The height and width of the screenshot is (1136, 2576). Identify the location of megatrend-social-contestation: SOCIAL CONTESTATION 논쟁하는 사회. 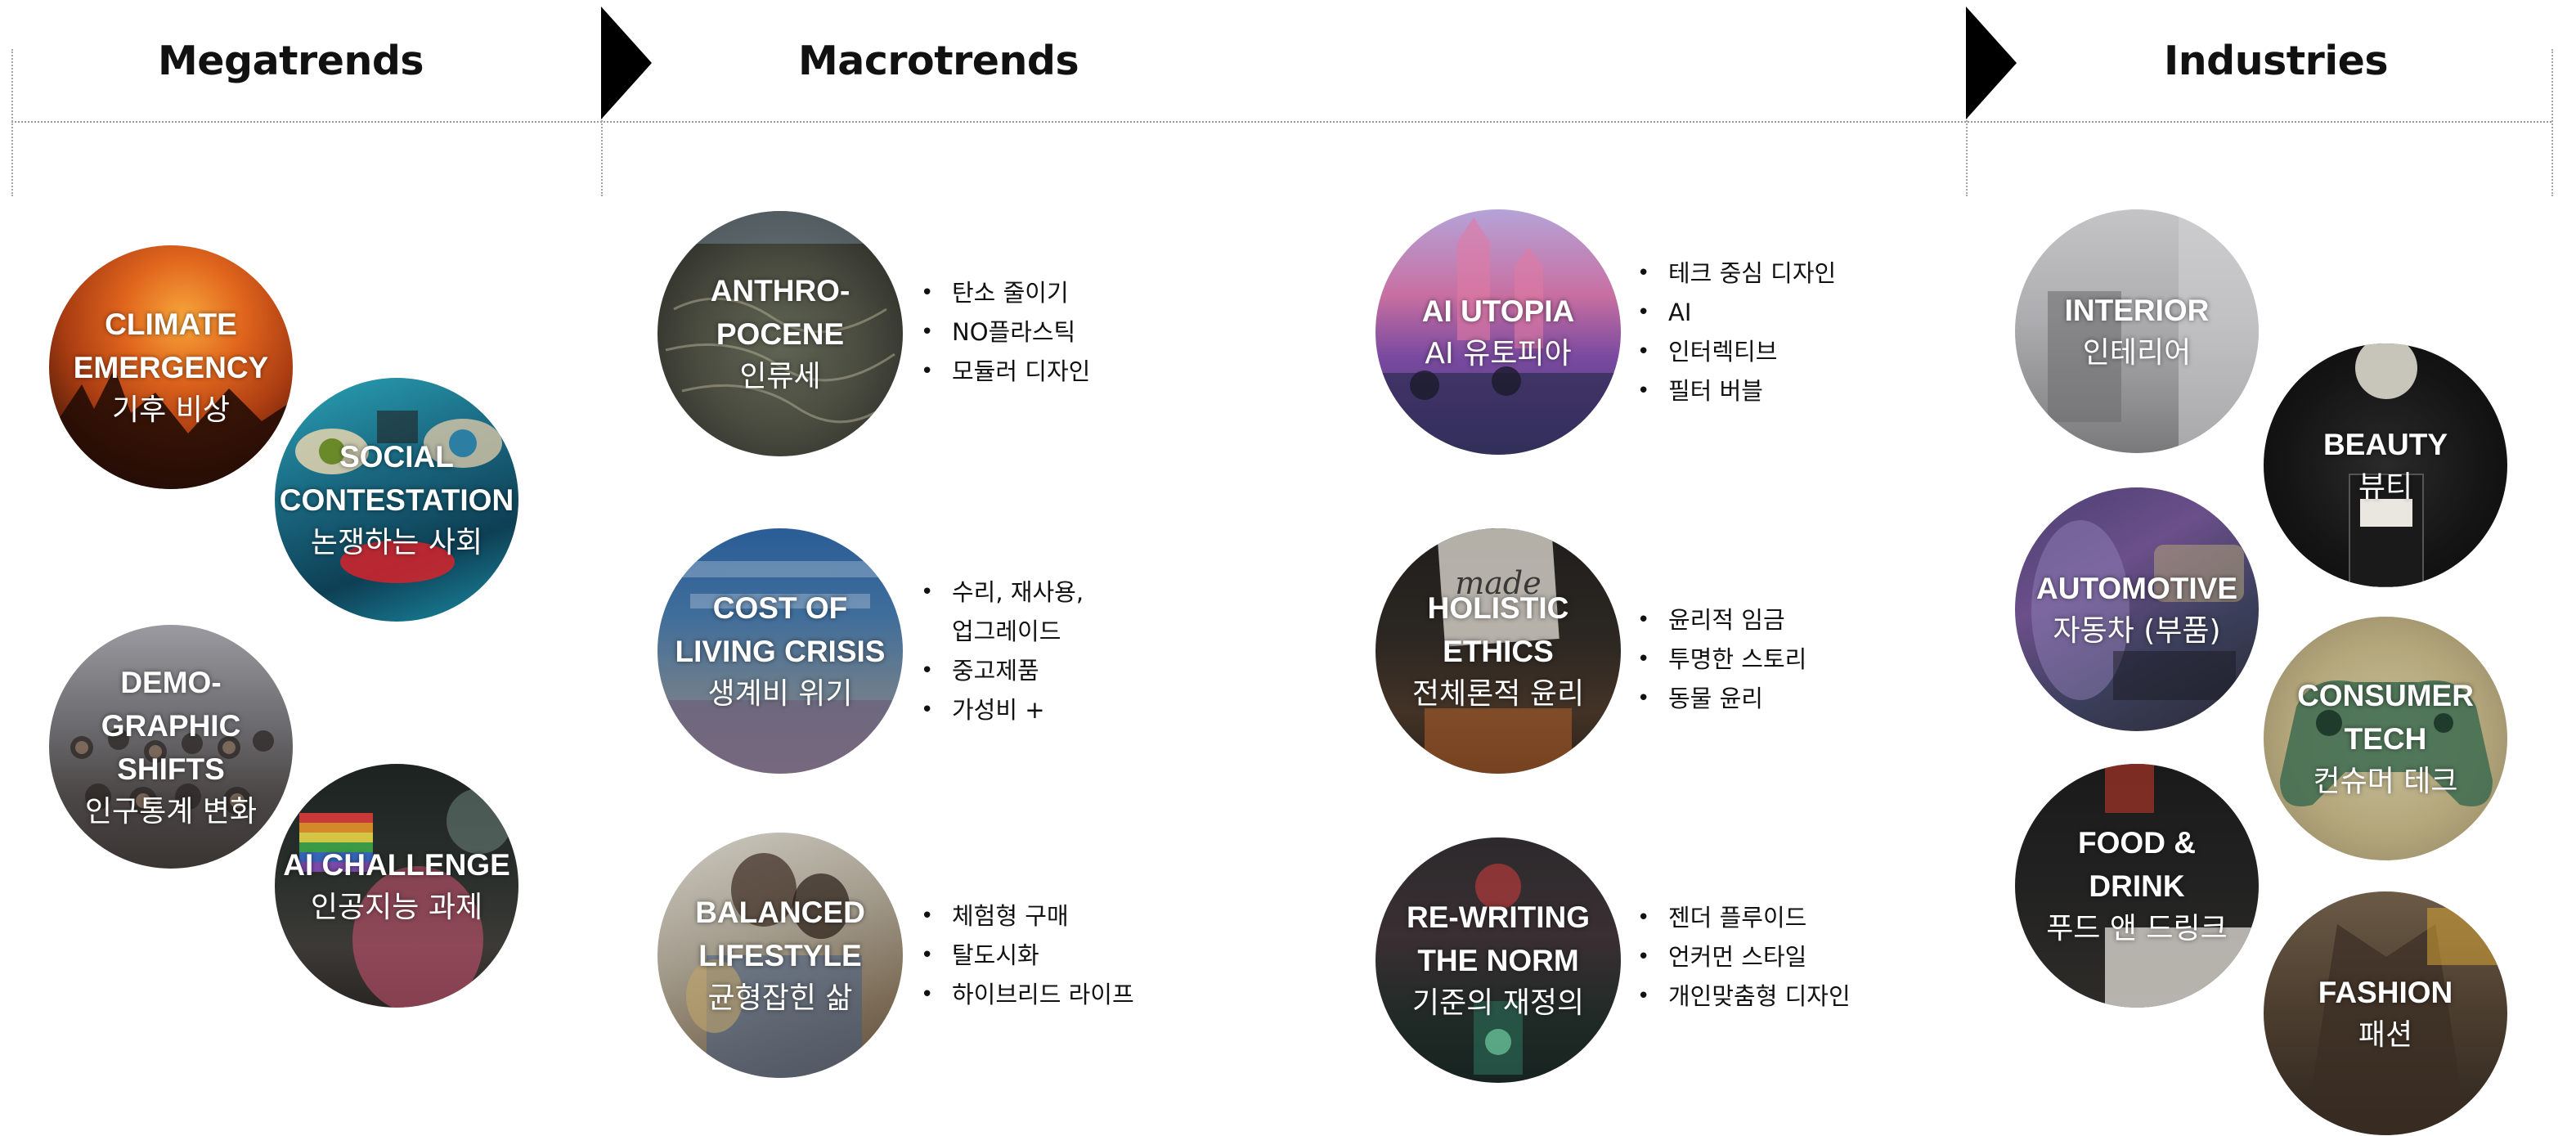
(396, 500).